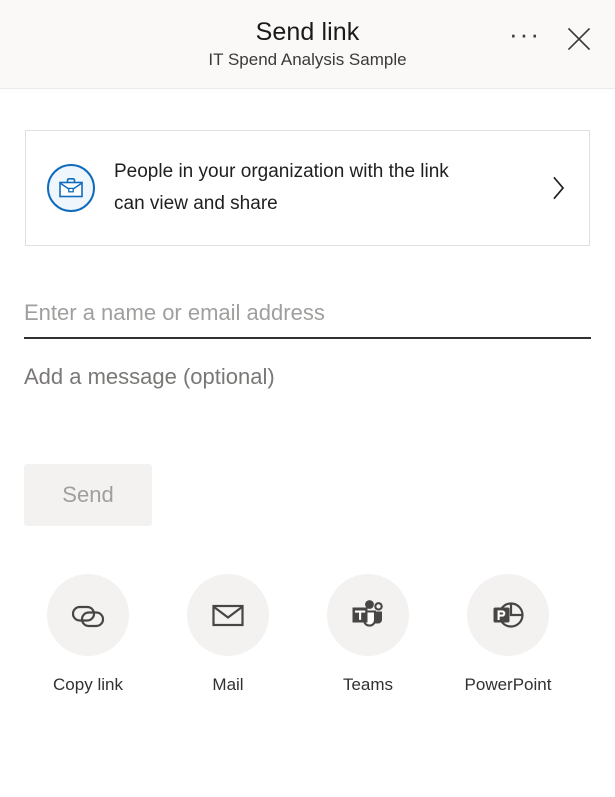  I want to click on teams-icon, so click(368, 615).